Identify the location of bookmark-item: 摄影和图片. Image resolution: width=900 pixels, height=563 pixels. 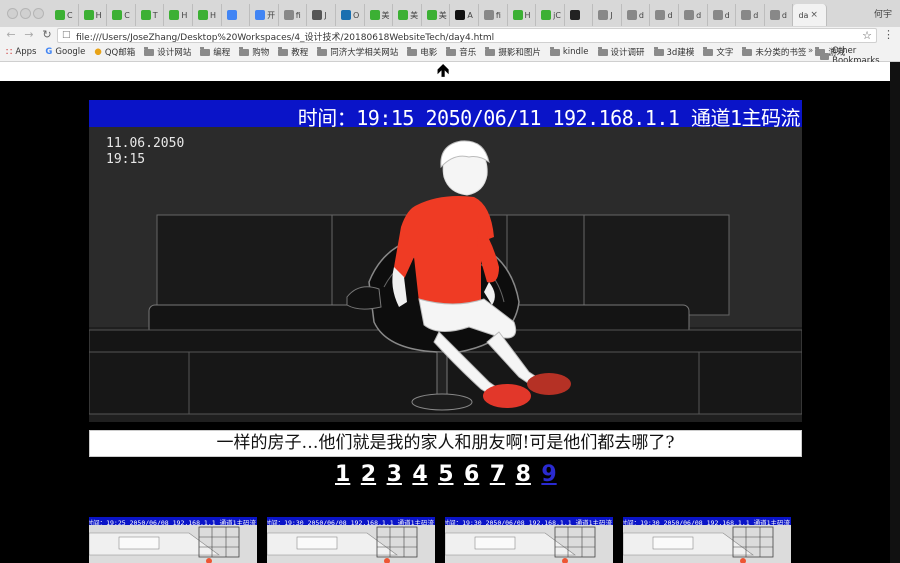
(513, 52).